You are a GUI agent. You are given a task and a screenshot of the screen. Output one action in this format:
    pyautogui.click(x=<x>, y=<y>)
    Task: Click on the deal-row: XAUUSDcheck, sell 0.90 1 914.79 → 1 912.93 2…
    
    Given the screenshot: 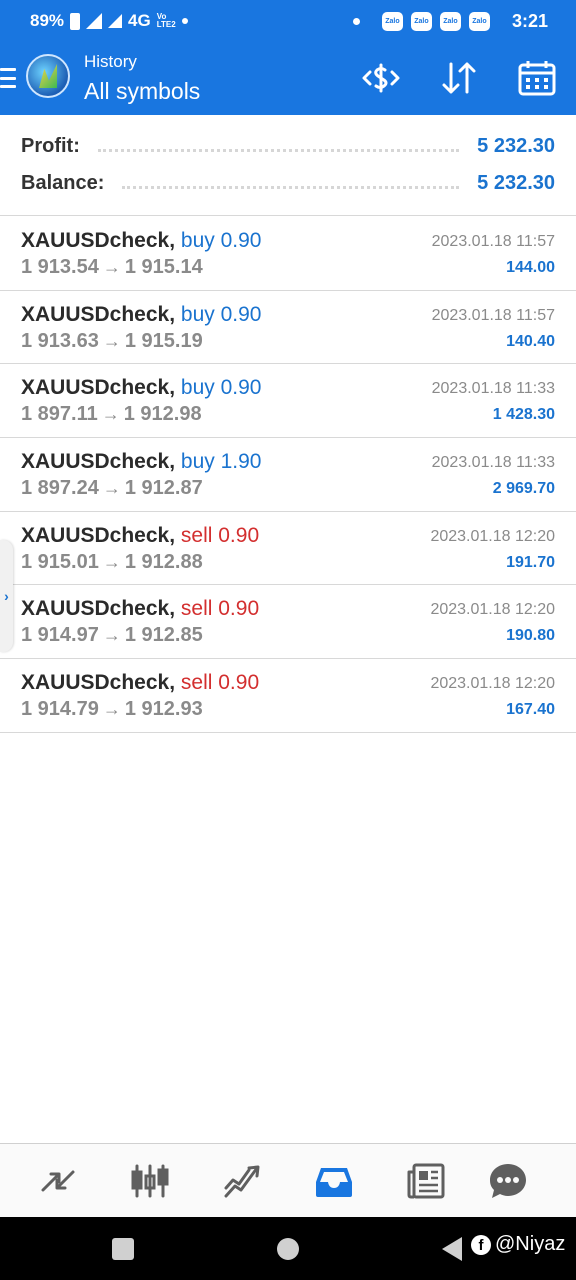 What is the action you would take?
    pyautogui.click(x=288, y=696)
    